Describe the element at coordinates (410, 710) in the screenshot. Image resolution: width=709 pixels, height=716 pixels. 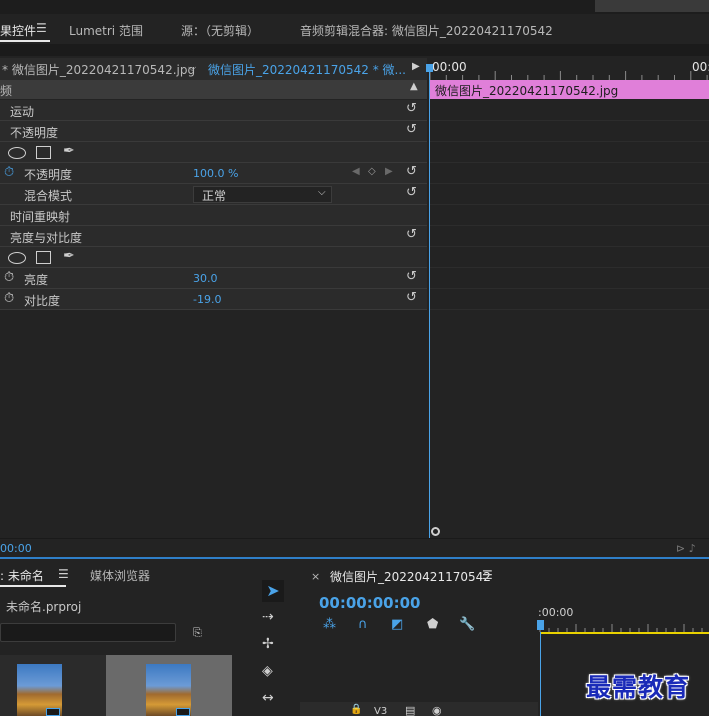
I see `sync-lock-icon: ▤` at that location.